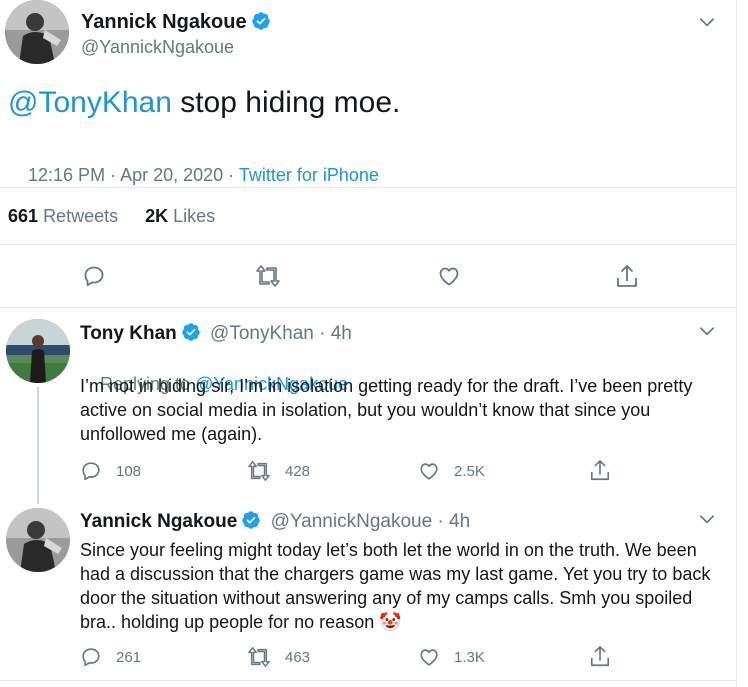 The width and height of the screenshot is (748, 687). I want to click on retweets-count: 661, so click(23, 216).